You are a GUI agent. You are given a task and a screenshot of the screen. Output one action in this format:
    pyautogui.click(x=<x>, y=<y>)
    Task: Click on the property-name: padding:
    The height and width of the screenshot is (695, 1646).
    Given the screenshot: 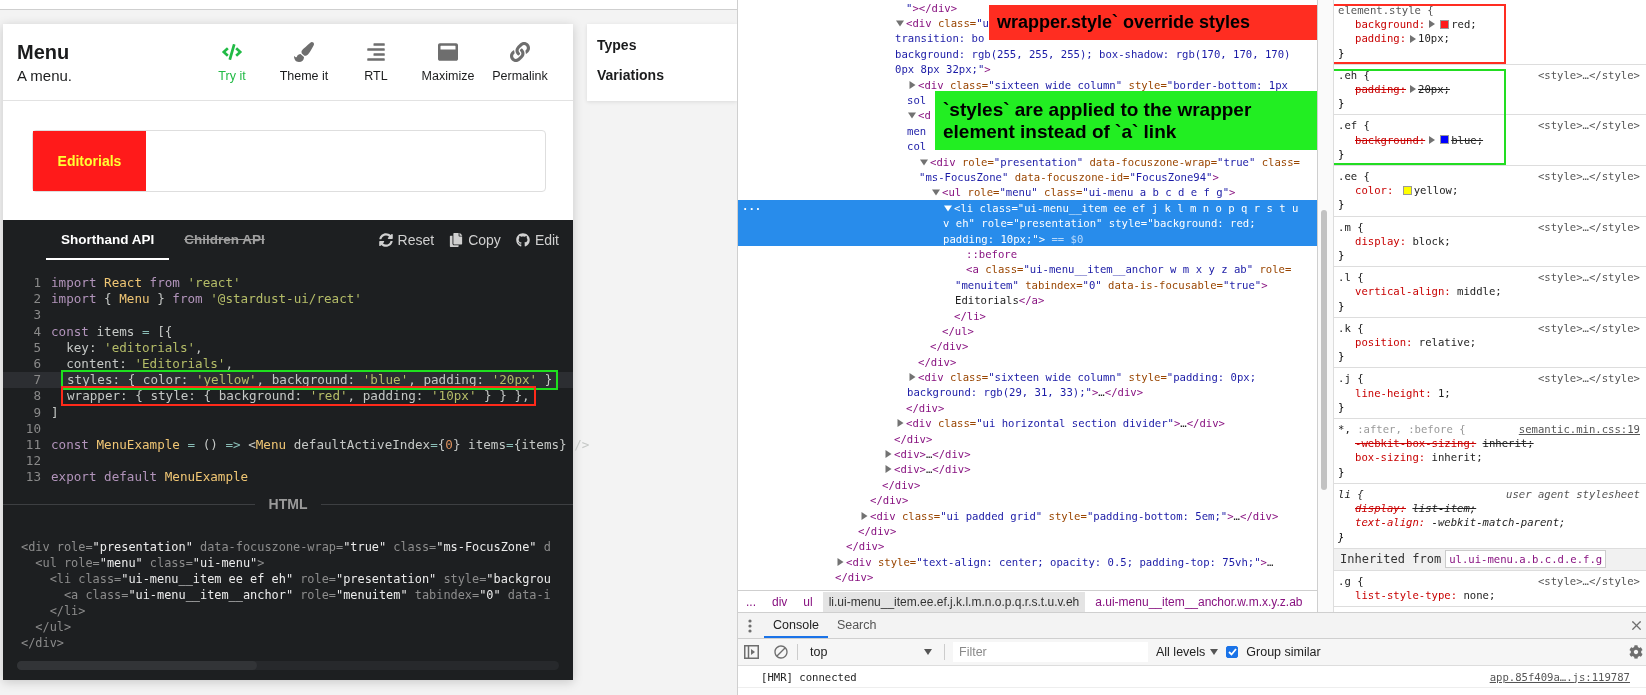 What is the action you would take?
    pyautogui.click(x=1381, y=89)
    